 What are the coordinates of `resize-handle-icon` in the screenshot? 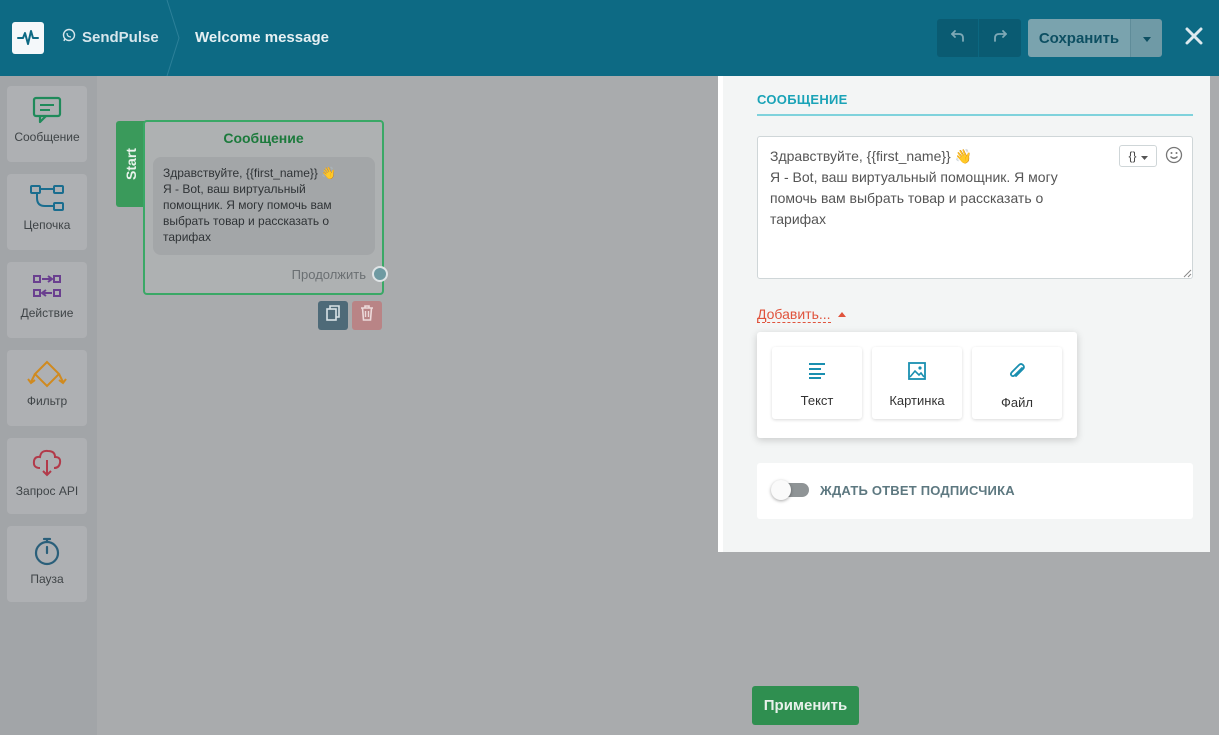 It's located at (1187, 273).